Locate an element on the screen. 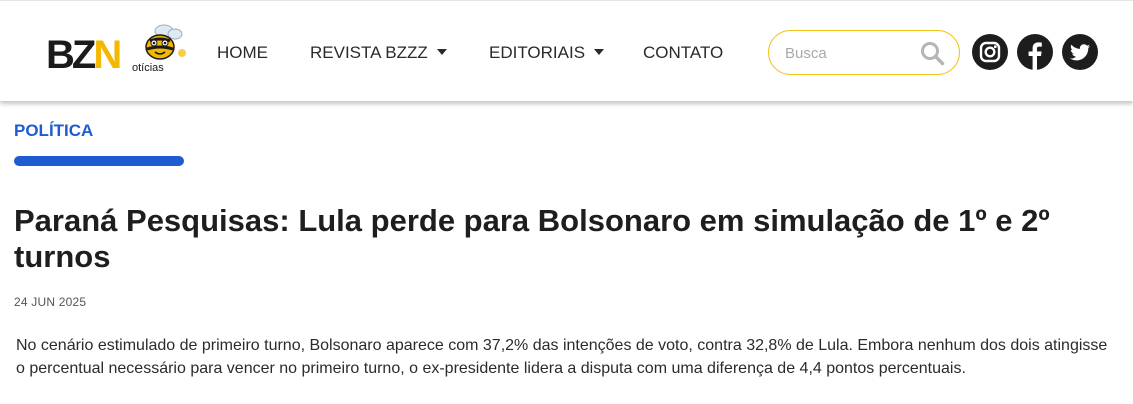 The image size is (1133, 404). nav-item-home: HOME is located at coordinates (242, 53).